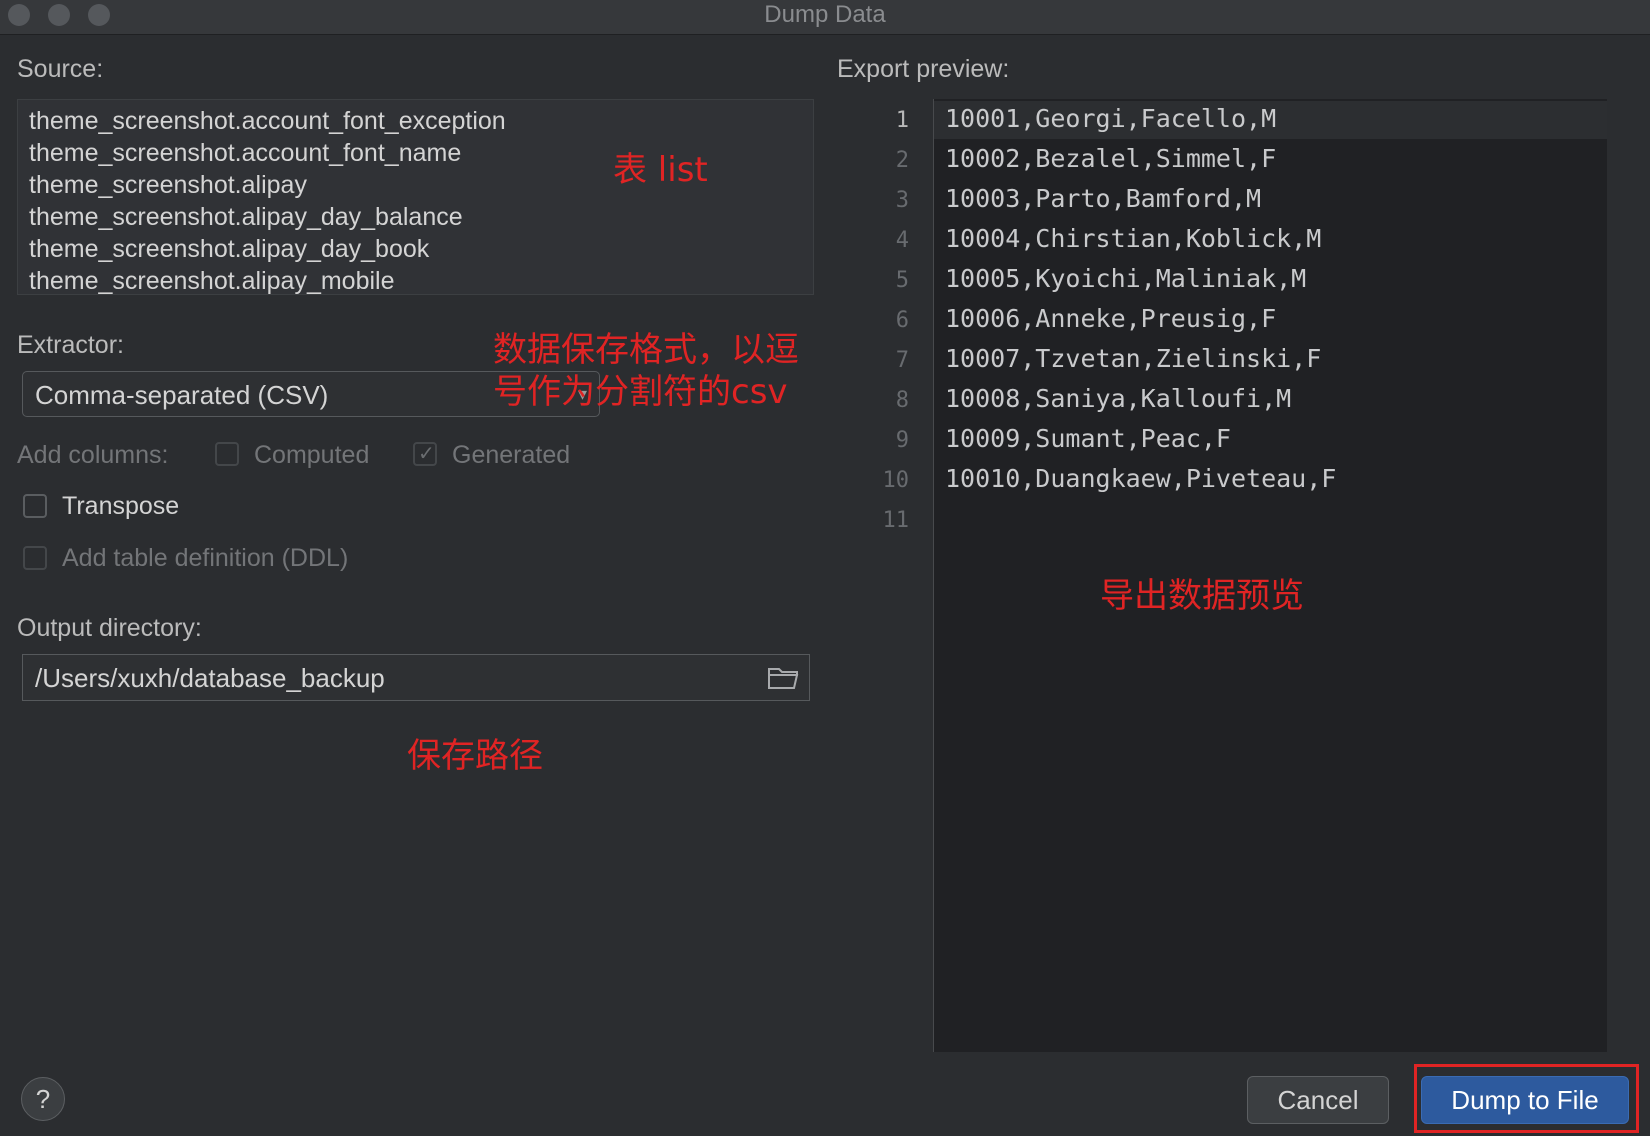  I want to click on code-line: 10001,Georgi,Facello,M, so click(1111, 118).